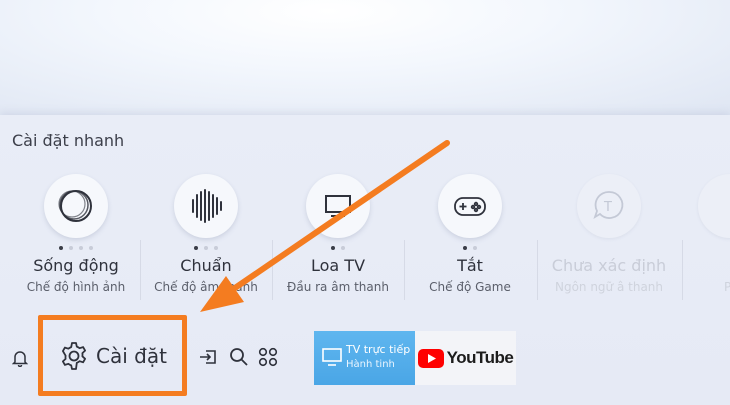 This screenshot has width=730, height=405. I want to click on quick-settings-title: Cài đặt nhanh, so click(68, 140).